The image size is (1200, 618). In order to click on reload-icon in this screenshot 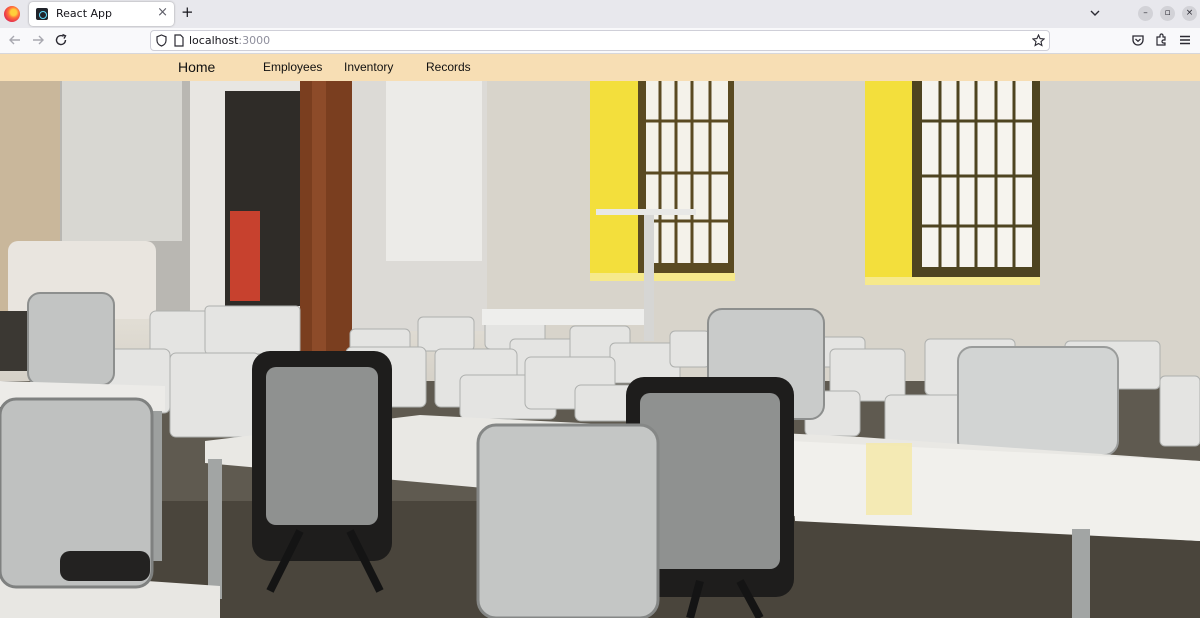, I will do `click(61, 40)`.